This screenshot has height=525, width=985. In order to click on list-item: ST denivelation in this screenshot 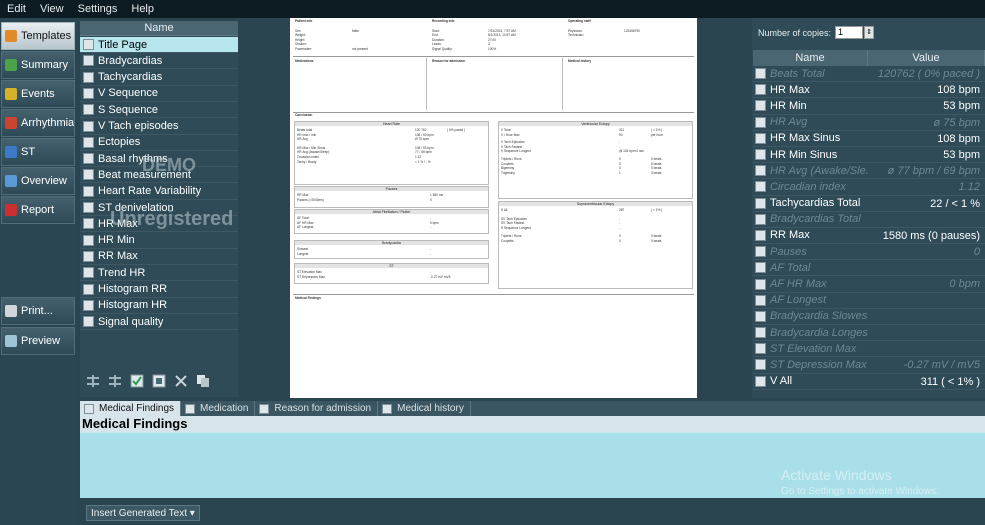, I will do `click(159, 208)`.